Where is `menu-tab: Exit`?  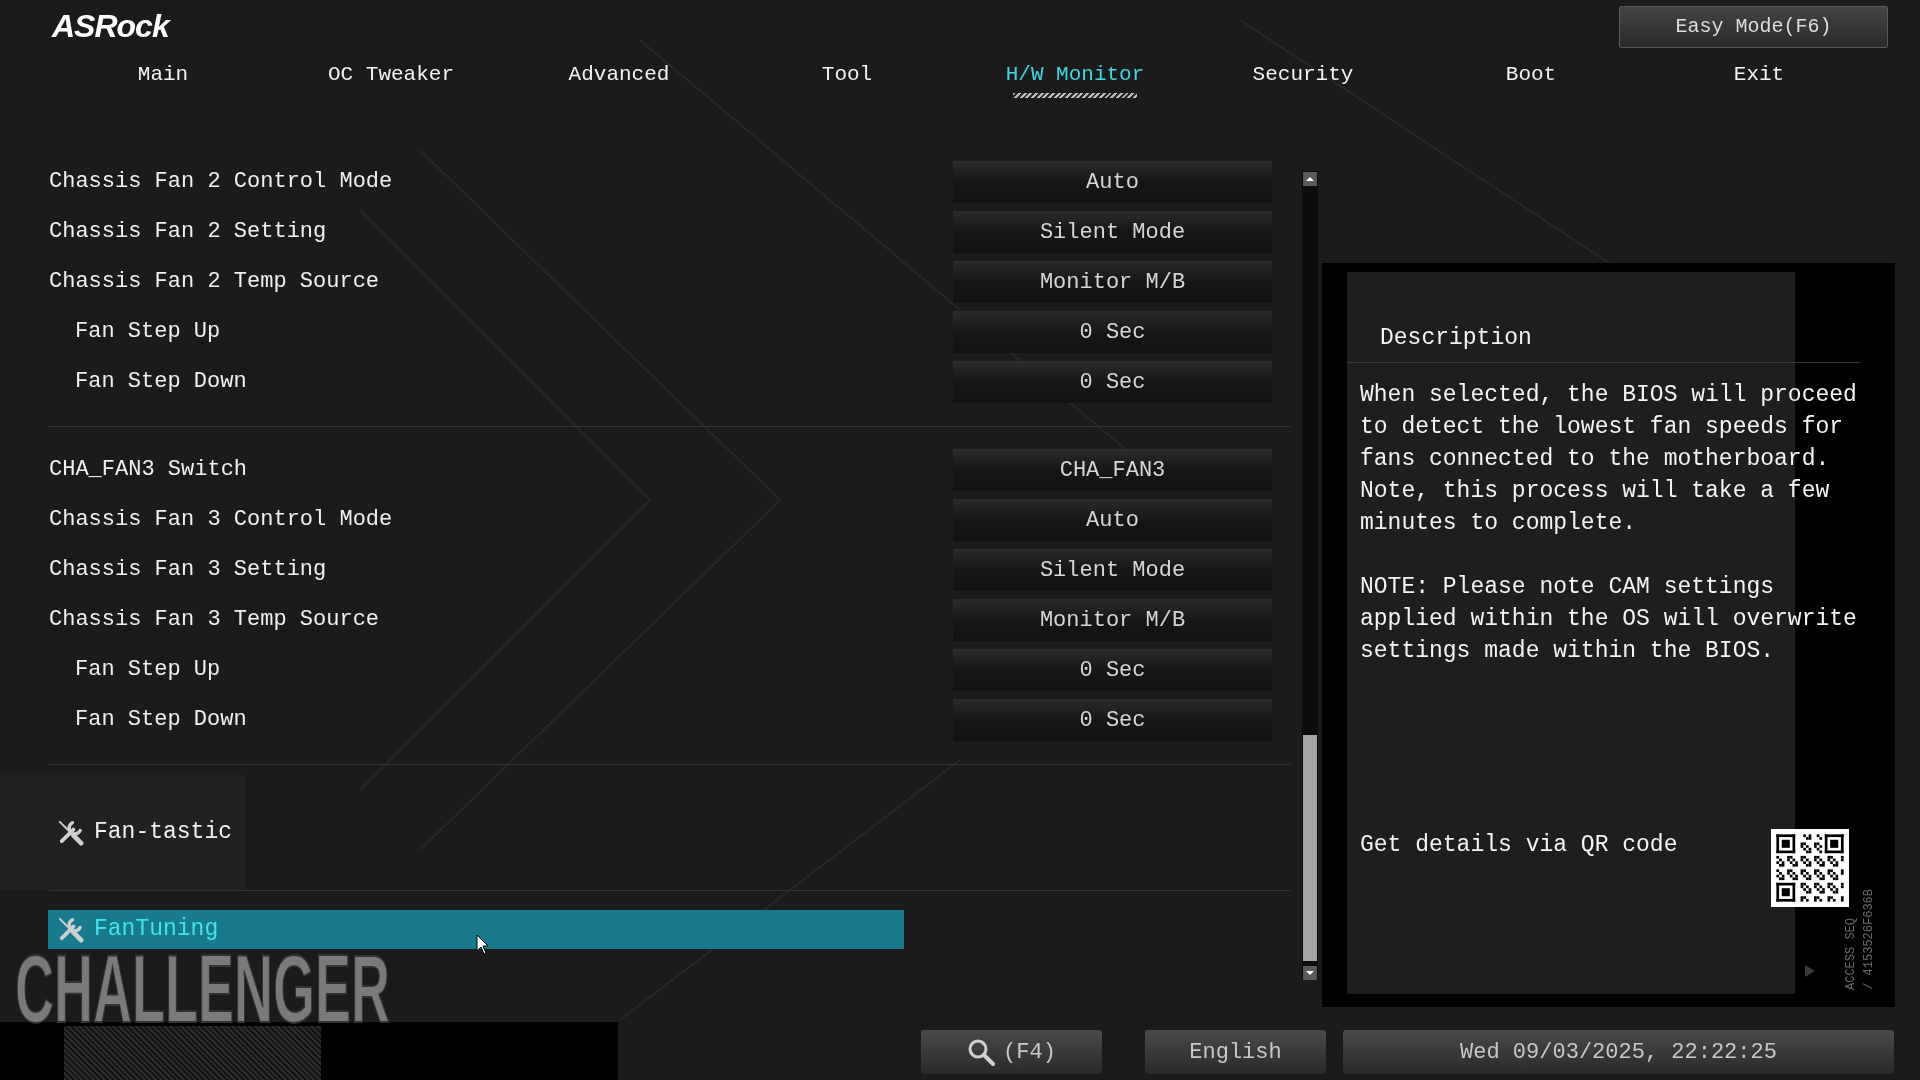
menu-tab: Exit is located at coordinates (1759, 75).